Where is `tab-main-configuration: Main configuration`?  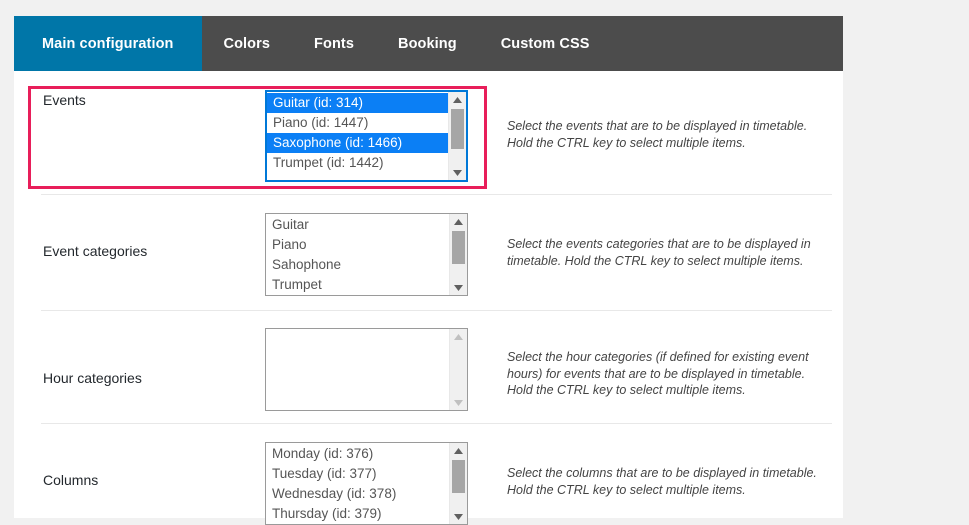 tab-main-configuration: Main configuration is located at coordinates (108, 43).